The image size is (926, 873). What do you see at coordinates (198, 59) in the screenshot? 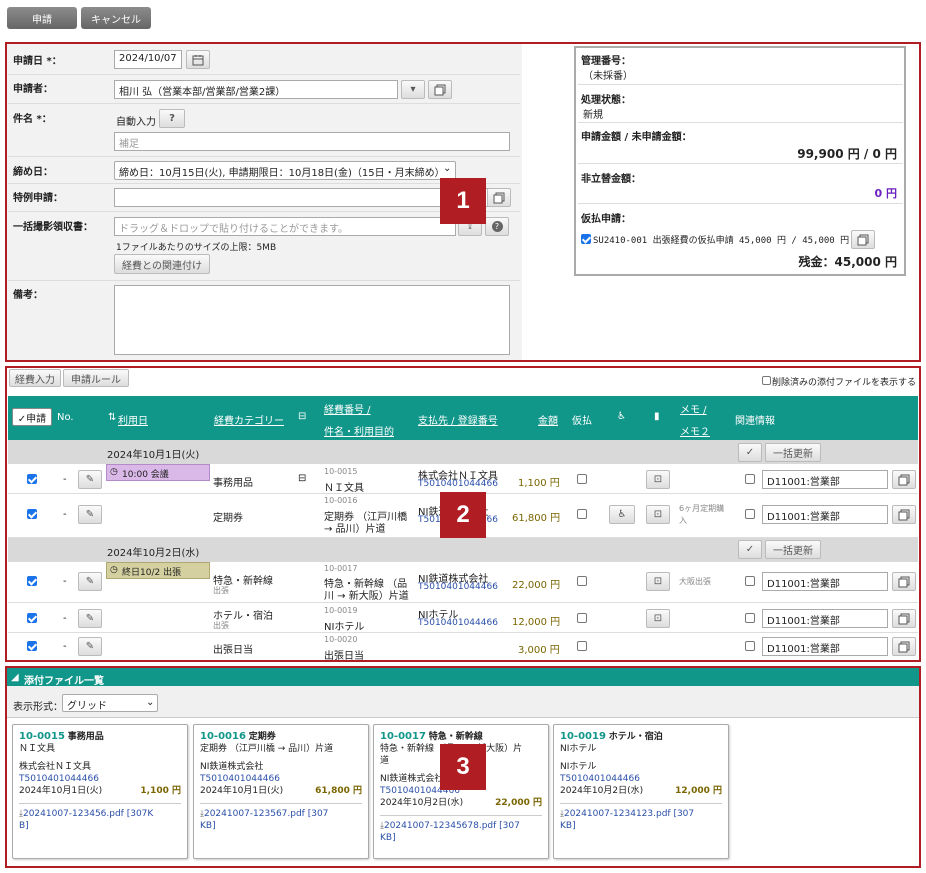
I see `calendar-button` at bounding box center [198, 59].